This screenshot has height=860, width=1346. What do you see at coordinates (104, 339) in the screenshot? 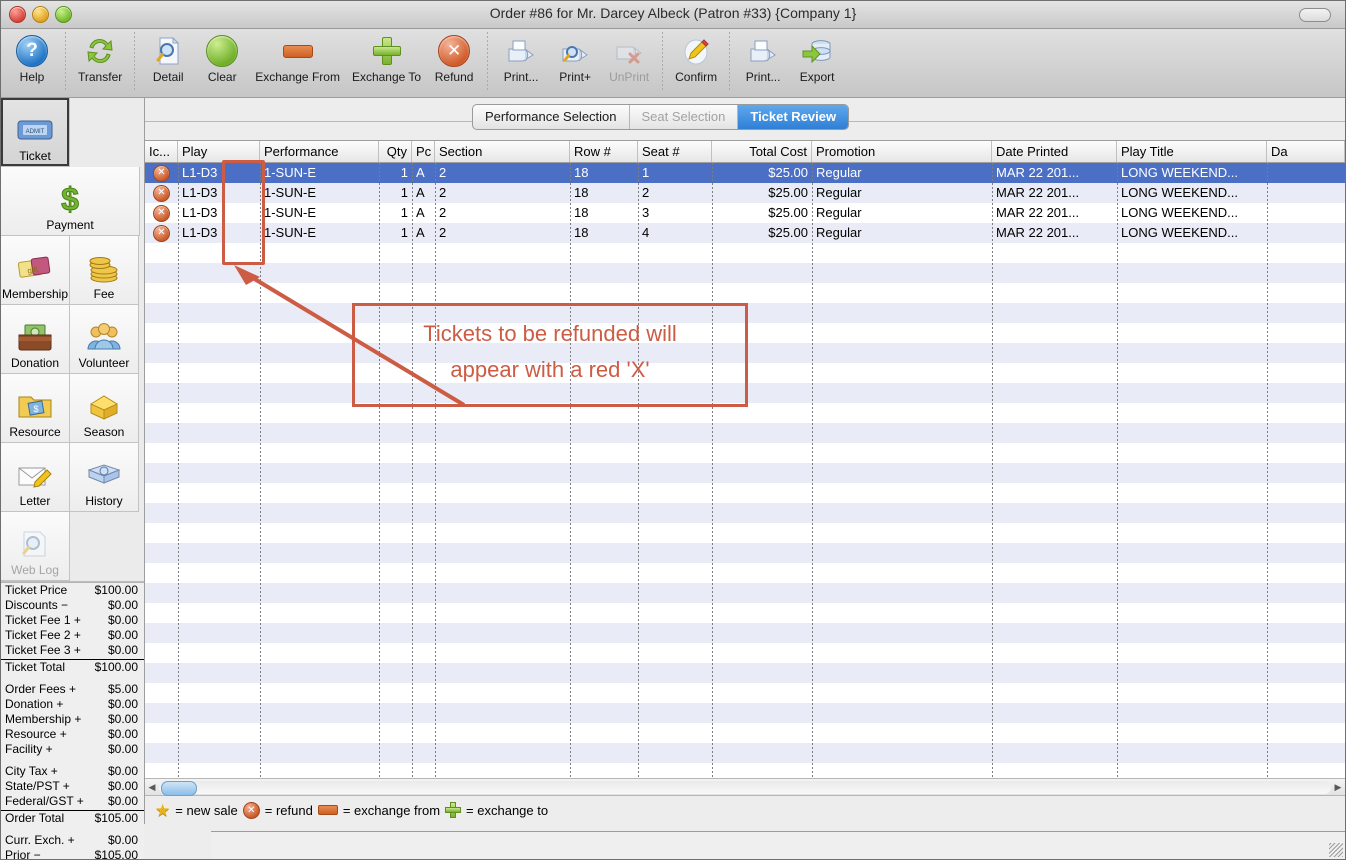
I see `sidebar-tile-volunteer: Volunteer` at bounding box center [104, 339].